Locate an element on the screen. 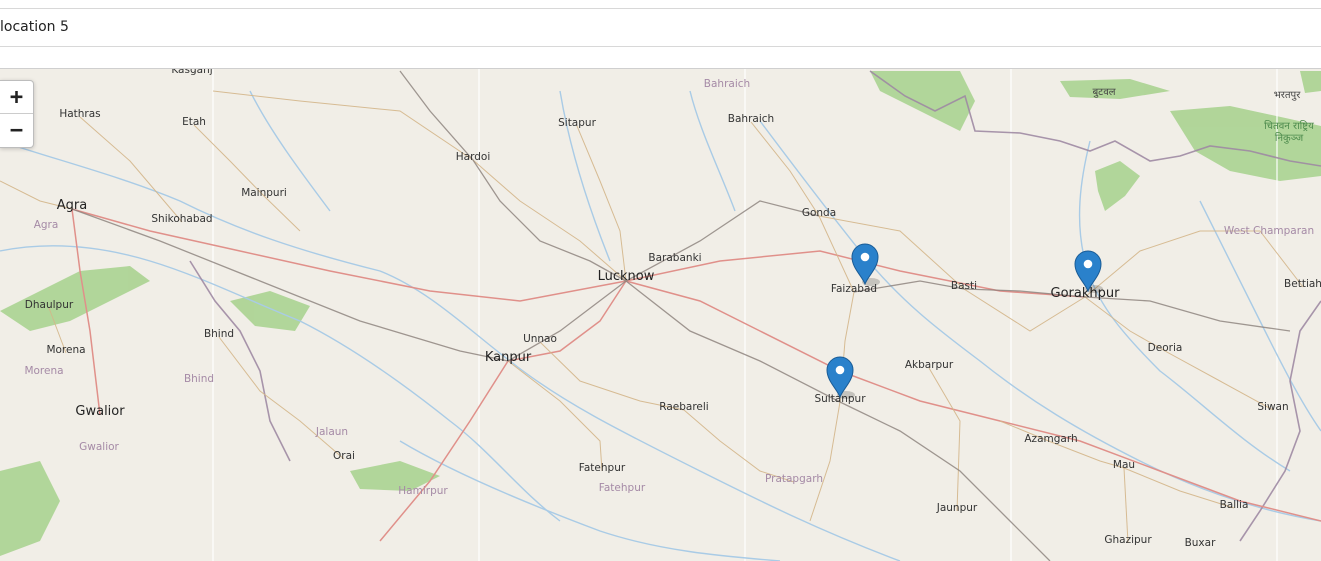 Image resolution: width=1321 pixels, height=561 pixels. district-label-gwalior: Gwalior is located at coordinates (99, 447).